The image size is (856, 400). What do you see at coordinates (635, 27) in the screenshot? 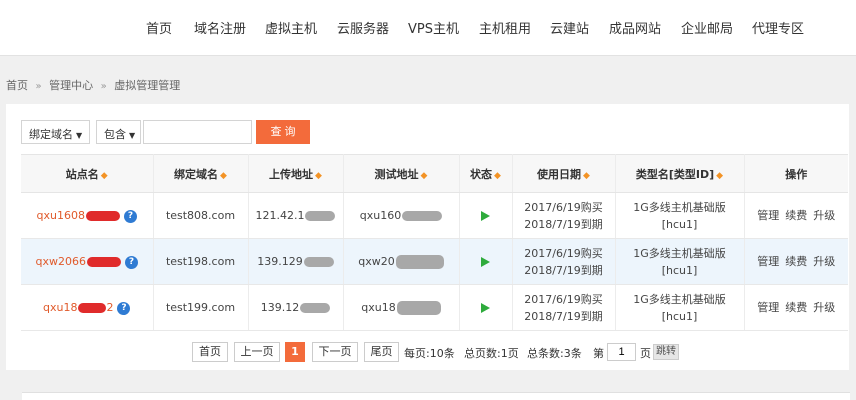
I see `nav-ready-made-site: 成品网站` at bounding box center [635, 27].